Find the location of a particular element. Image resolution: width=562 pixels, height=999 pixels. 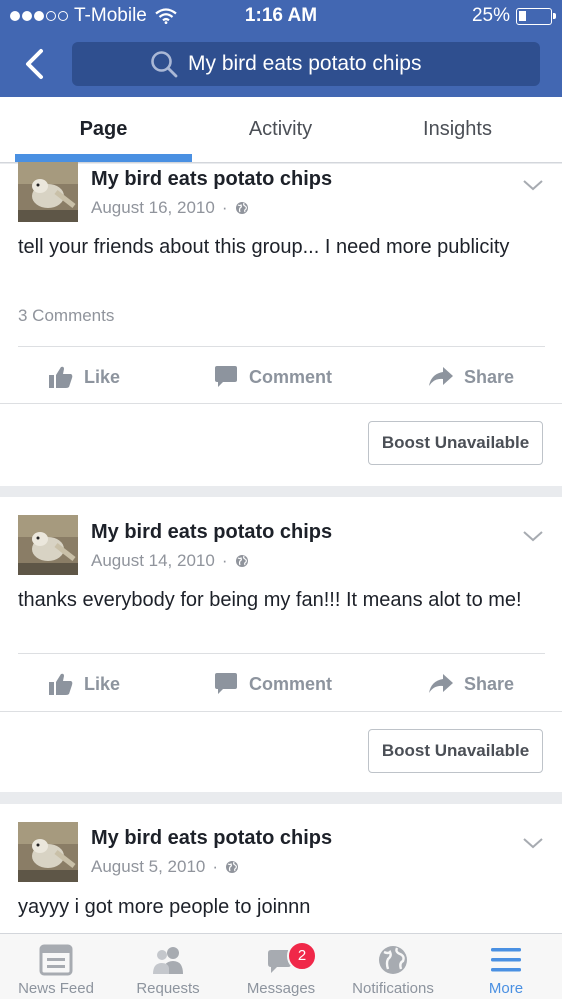

menu-icon is located at coordinates (506, 960).